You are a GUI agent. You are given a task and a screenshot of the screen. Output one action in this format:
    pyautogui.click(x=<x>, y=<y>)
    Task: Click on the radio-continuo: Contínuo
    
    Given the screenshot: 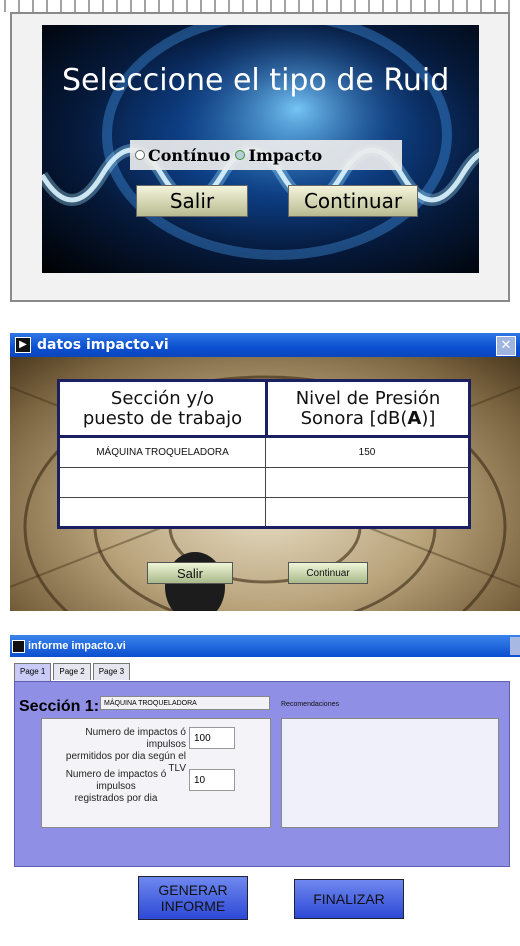 What is the action you would take?
    pyautogui.click(x=180, y=155)
    